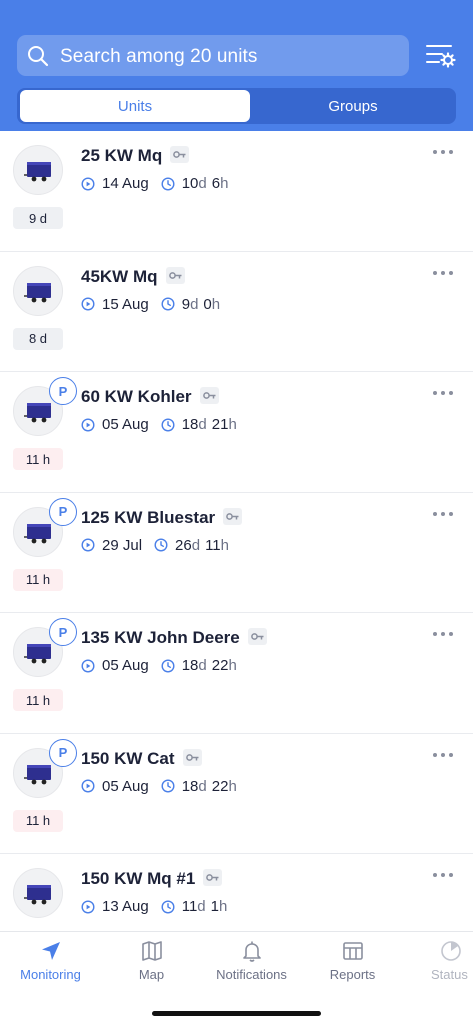 The width and height of the screenshot is (473, 1024). Describe the element at coordinates (151, 962) in the screenshot. I see `tab-map: Map` at that location.